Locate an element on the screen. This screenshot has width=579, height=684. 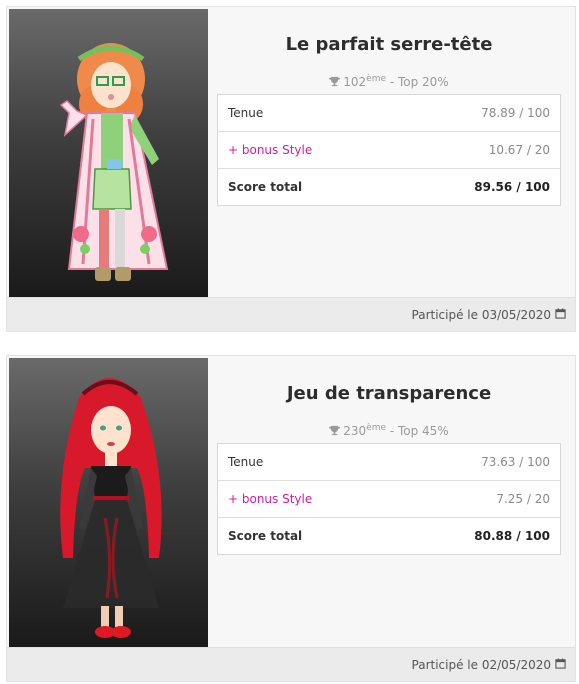
tenue-value: 78.89 / 100 is located at coordinates (515, 113).